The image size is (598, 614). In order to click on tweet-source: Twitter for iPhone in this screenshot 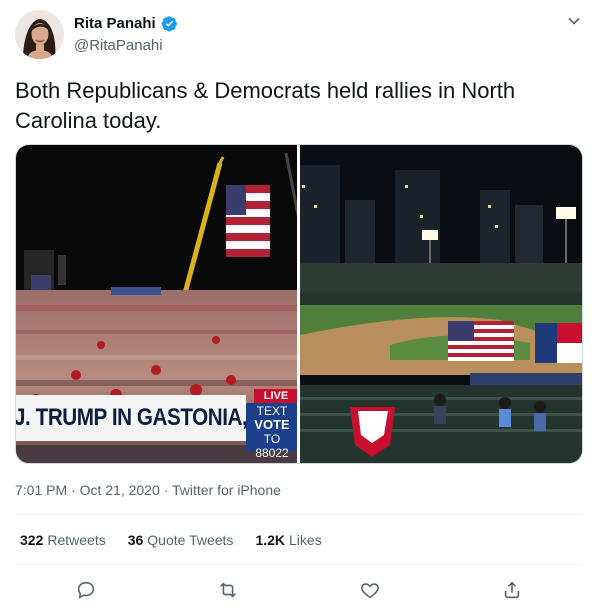, I will do `click(226, 490)`.